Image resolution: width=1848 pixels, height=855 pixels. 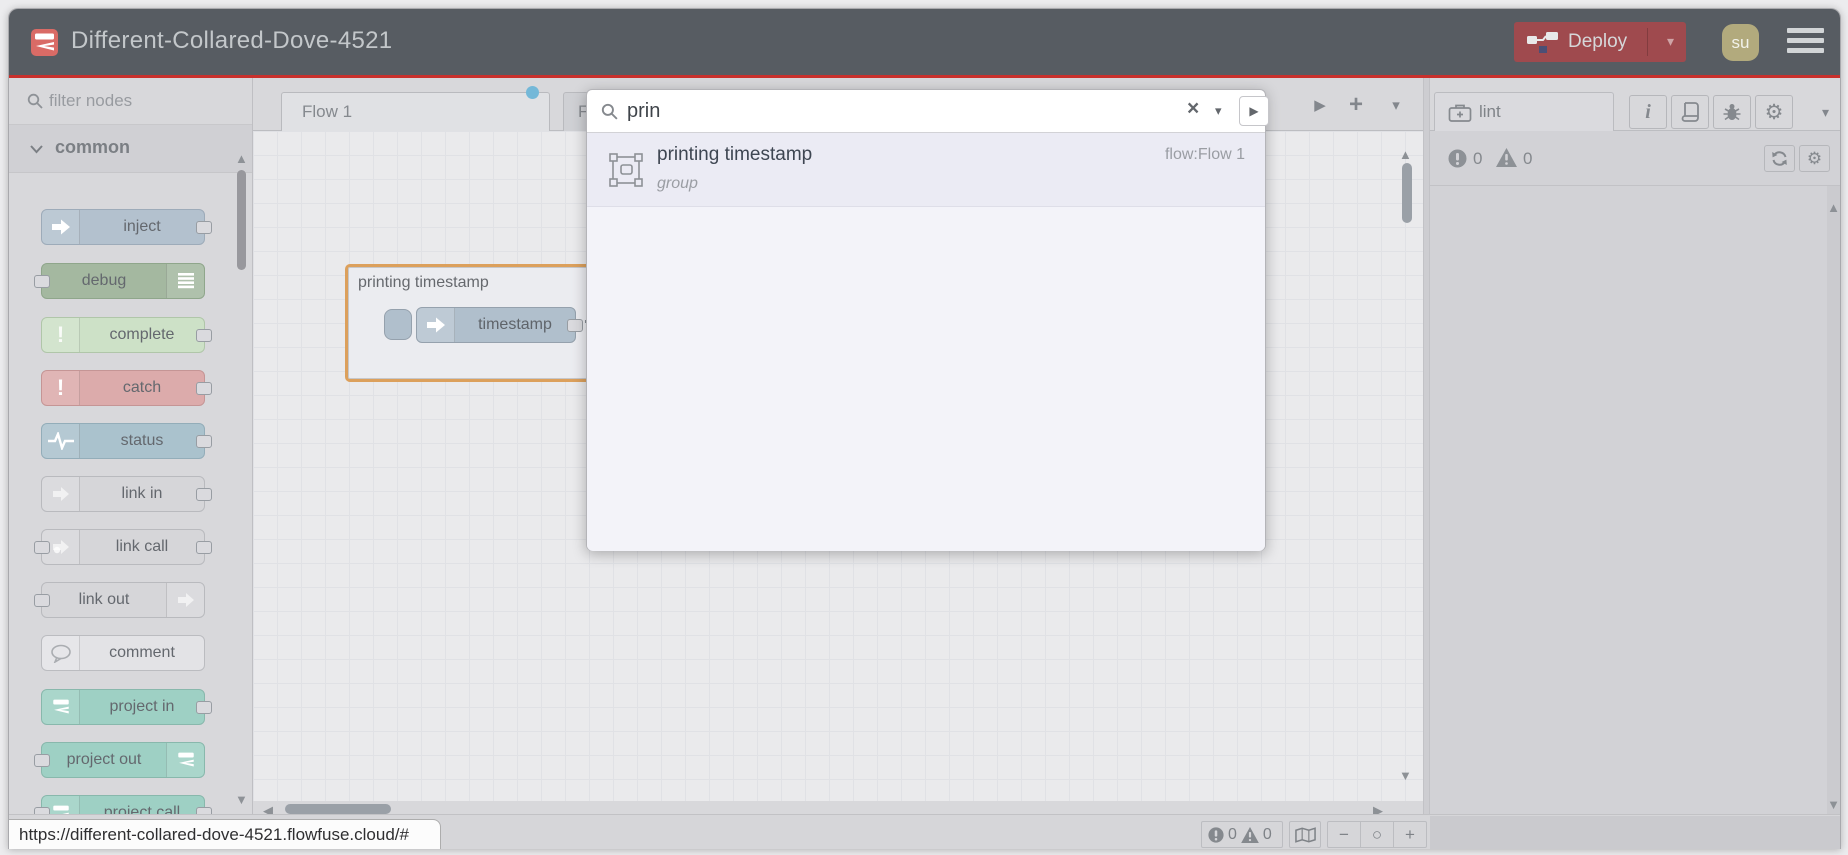 What do you see at coordinates (119, 760) in the screenshot?
I see `palette-node-project-out: project out` at bounding box center [119, 760].